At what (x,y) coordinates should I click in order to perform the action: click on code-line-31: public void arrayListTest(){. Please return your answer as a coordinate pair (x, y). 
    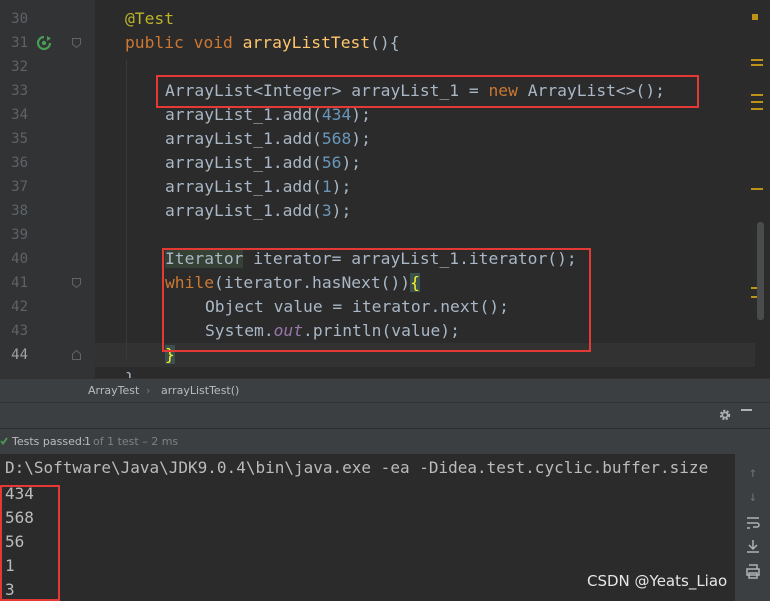
    Looking at the image, I should click on (262, 43).